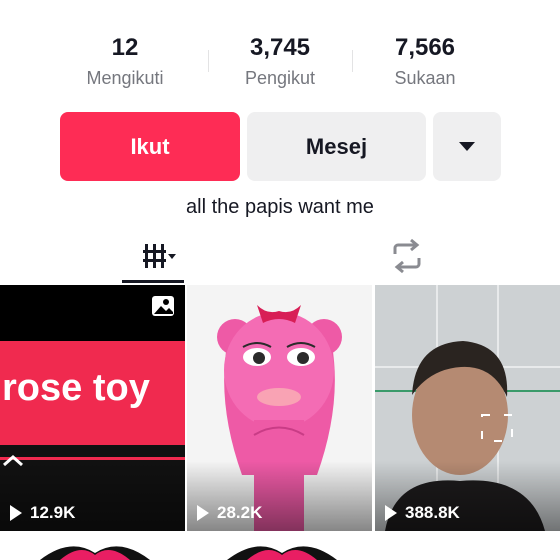 This screenshot has width=560, height=560. I want to click on repost-icon, so click(407, 256).